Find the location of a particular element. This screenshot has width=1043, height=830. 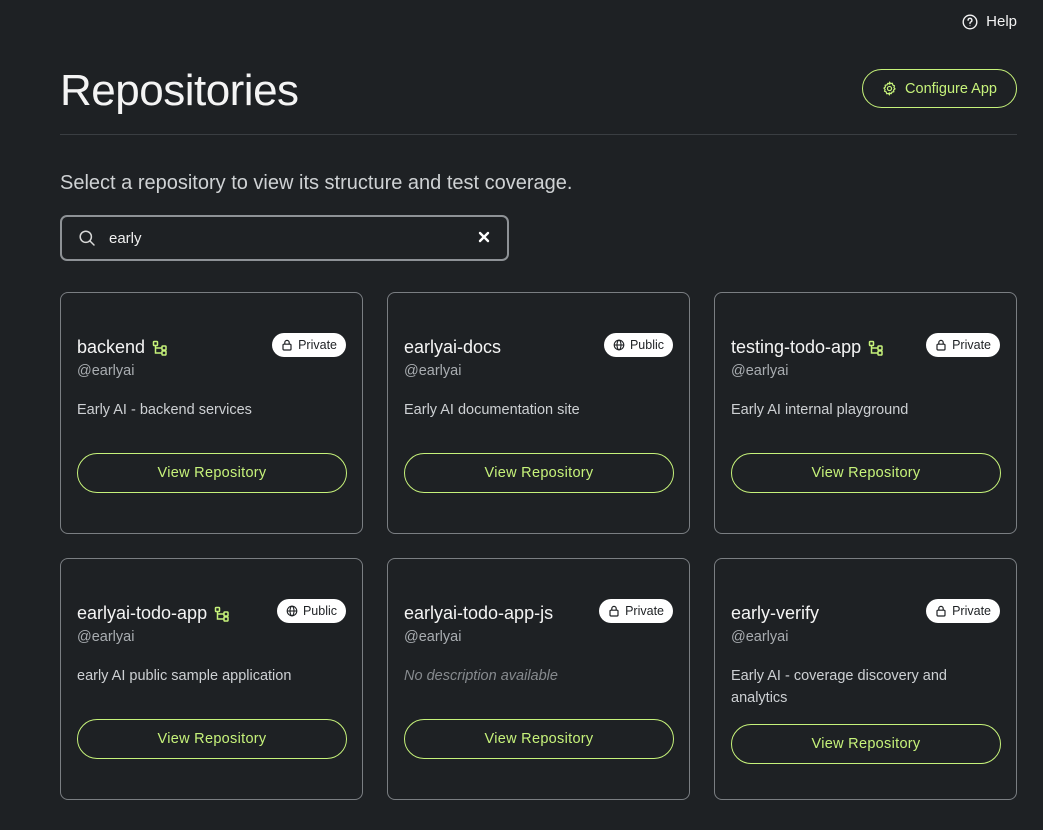

configure-app-label: Configure App is located at coordinates (951, 88).